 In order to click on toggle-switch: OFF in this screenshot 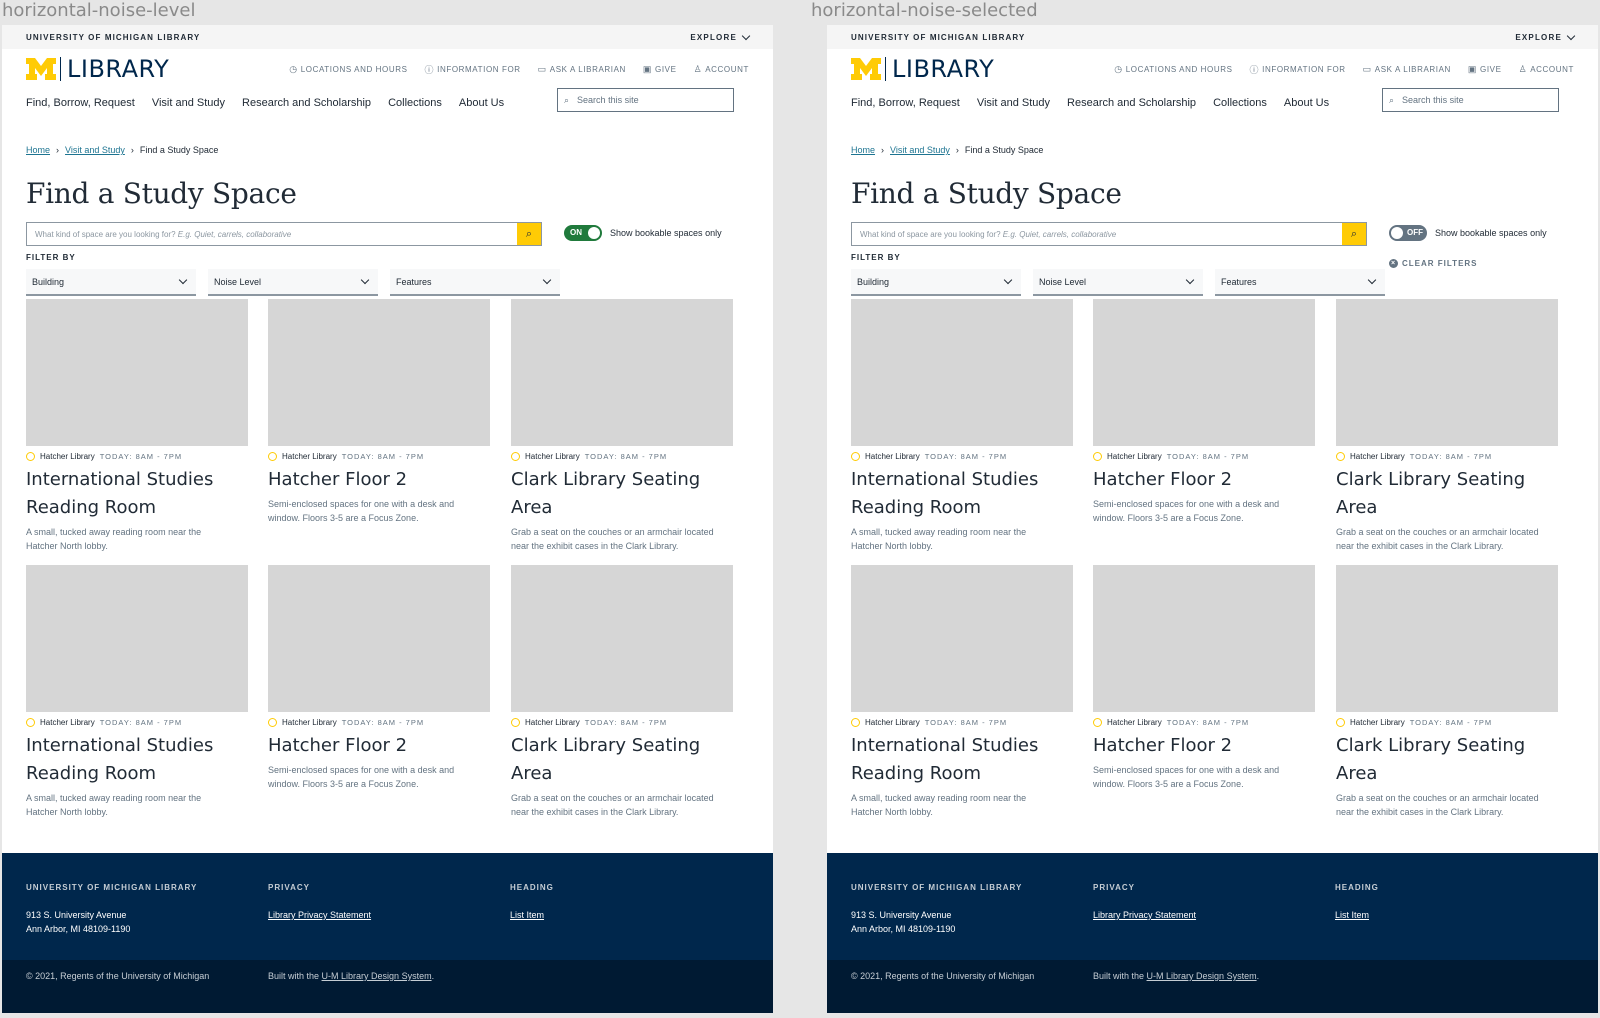, I will do `click(1408, 233)`.